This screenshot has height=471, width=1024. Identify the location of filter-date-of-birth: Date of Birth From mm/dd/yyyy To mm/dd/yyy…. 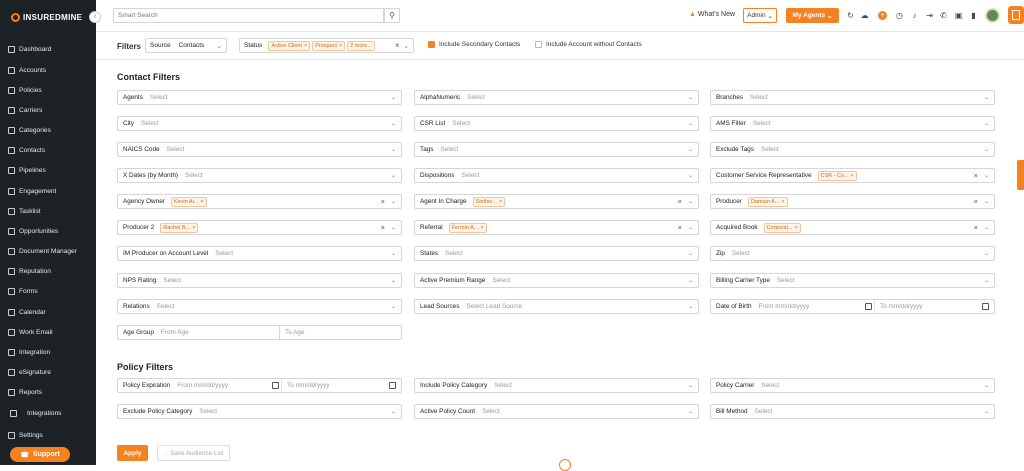
(852, 306).